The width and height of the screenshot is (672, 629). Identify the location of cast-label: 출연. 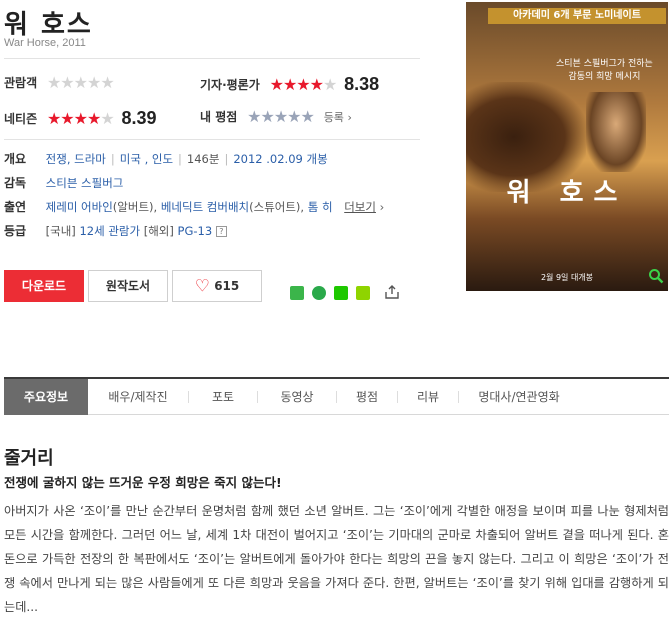
(15, 207).